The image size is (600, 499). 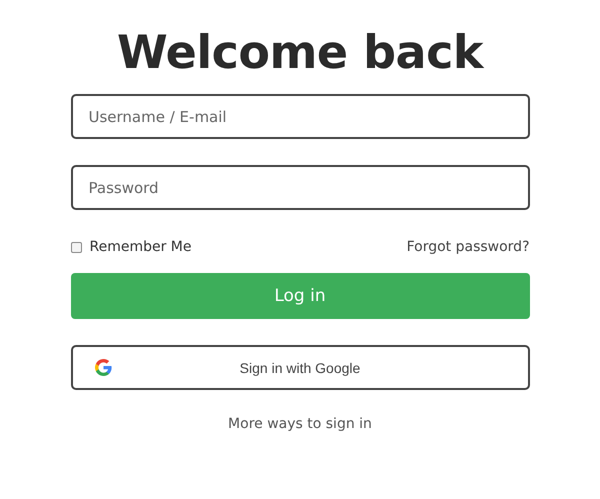 What do you see at coordinates (76, 247) in the screenshot?
I see `remember-checkbox` at bounding box center [76, 247].